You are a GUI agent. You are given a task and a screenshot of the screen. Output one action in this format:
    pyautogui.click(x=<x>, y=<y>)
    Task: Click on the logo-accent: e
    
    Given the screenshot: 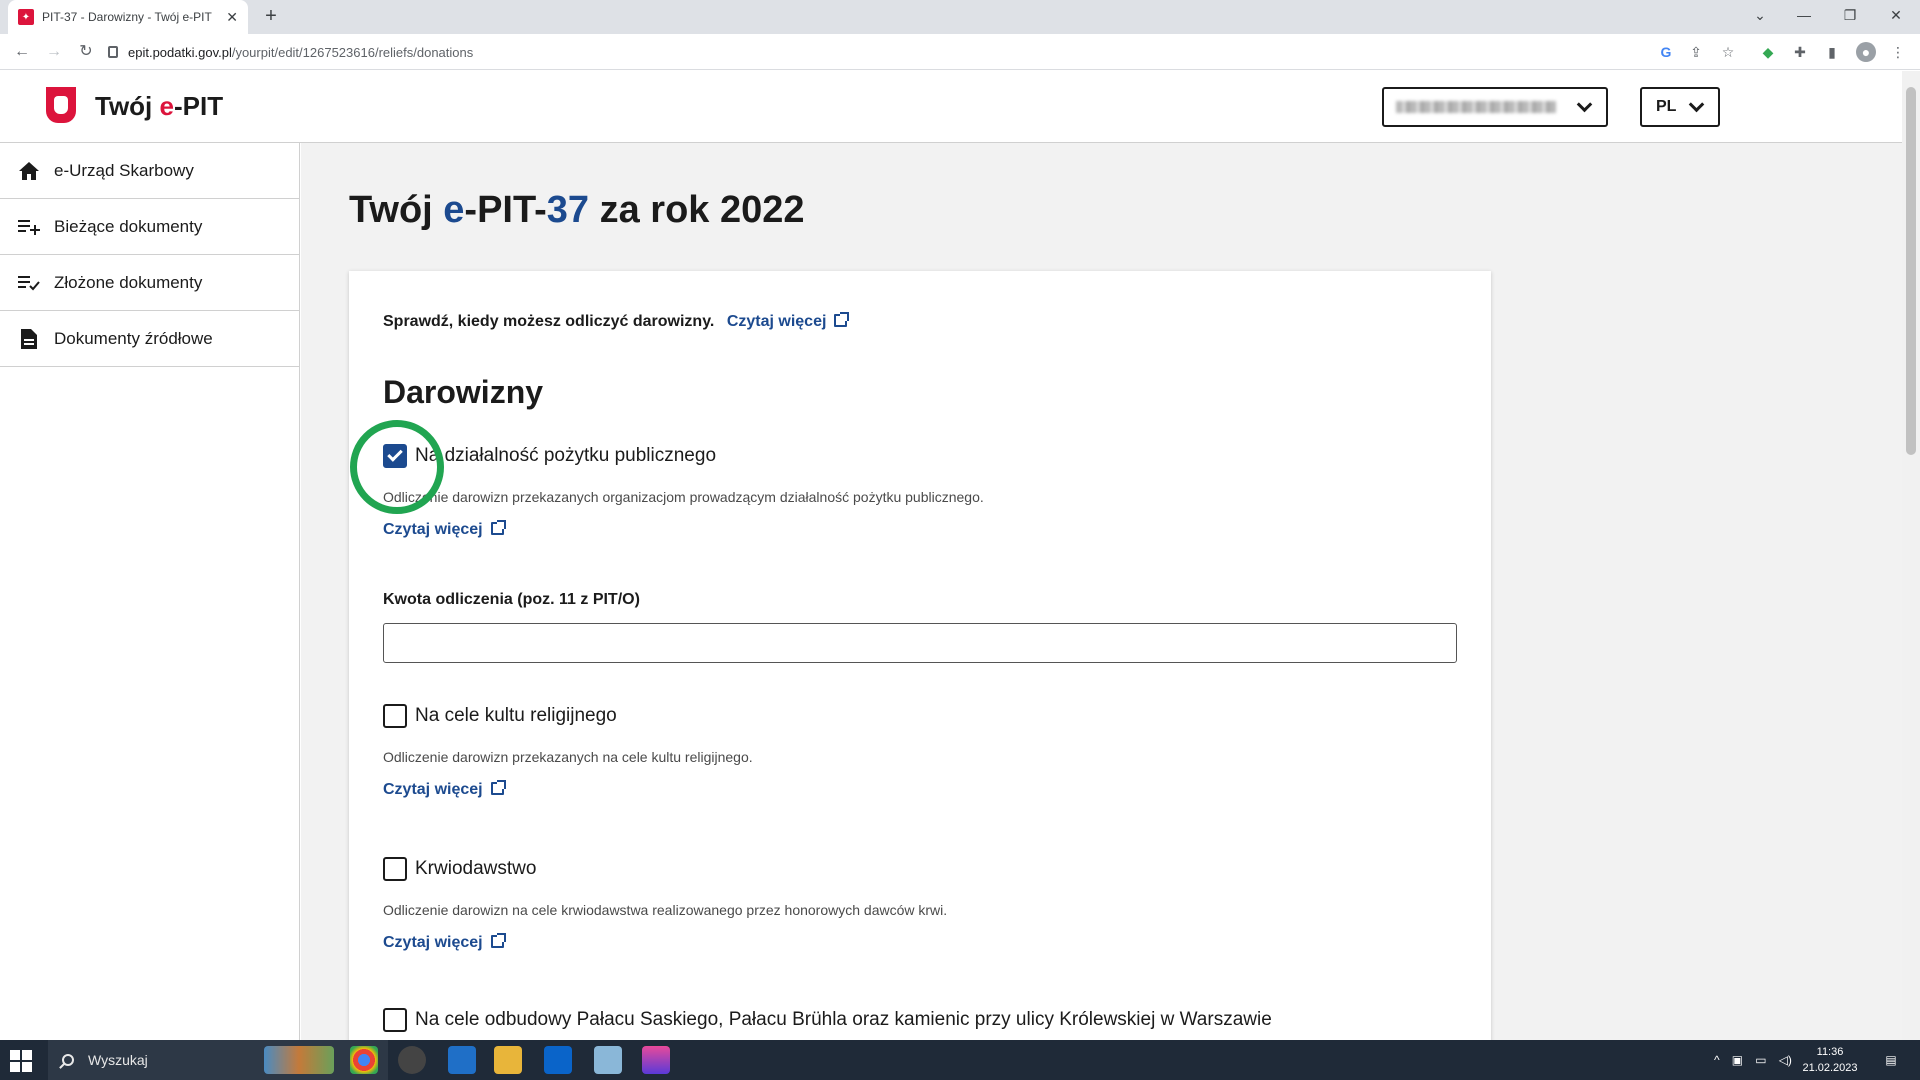 What is the action you would take?
    pyautogui.click(x=166, y=106)
    